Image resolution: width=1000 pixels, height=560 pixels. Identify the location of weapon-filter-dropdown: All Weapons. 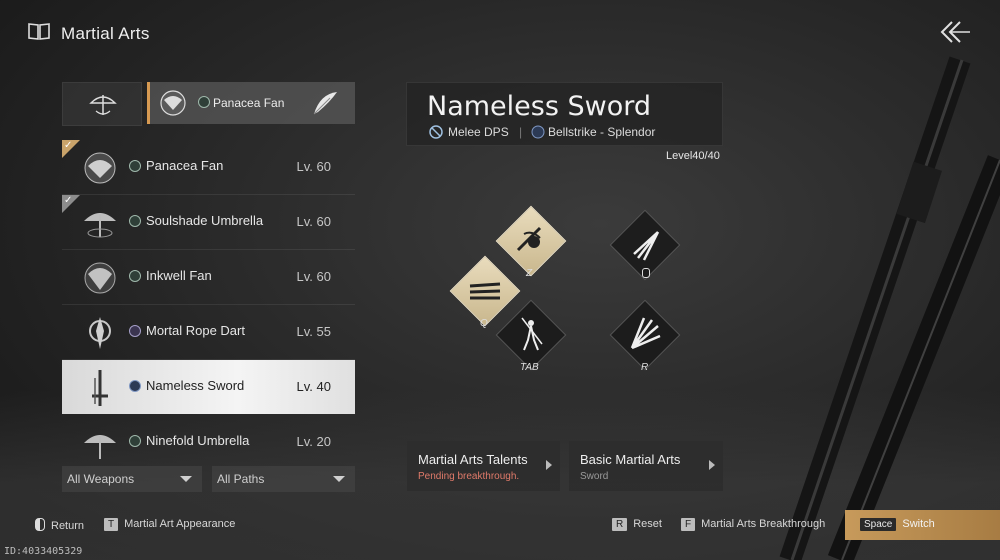
(132, 479).